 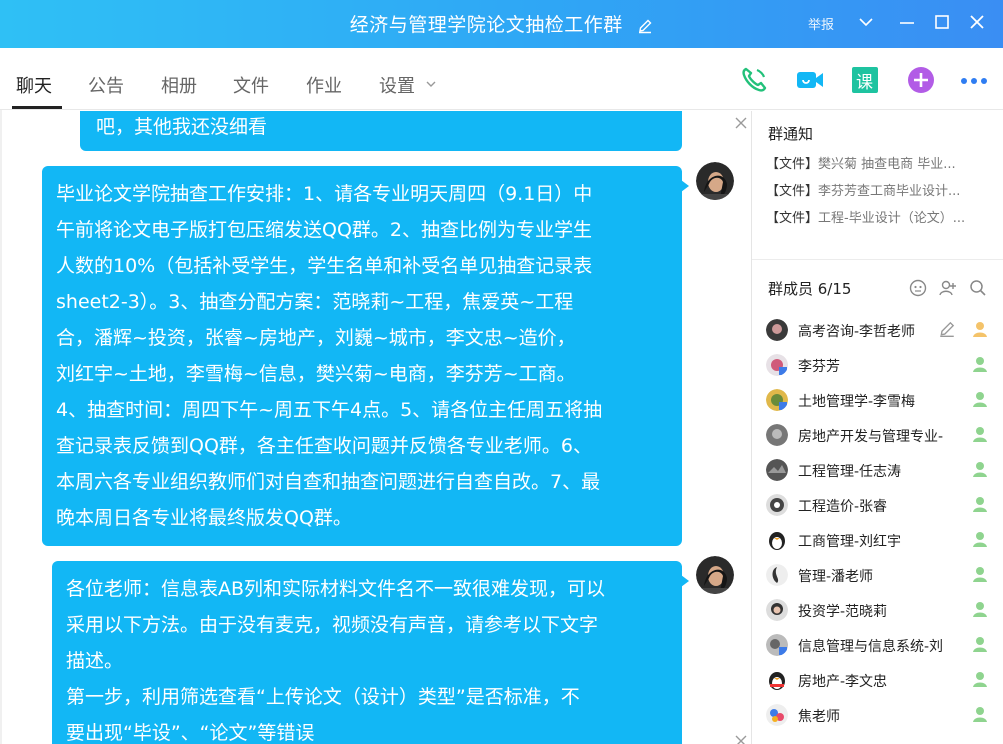 I want to click on member-name: 工商管理-刘红宇, so click(x=850, y=542).